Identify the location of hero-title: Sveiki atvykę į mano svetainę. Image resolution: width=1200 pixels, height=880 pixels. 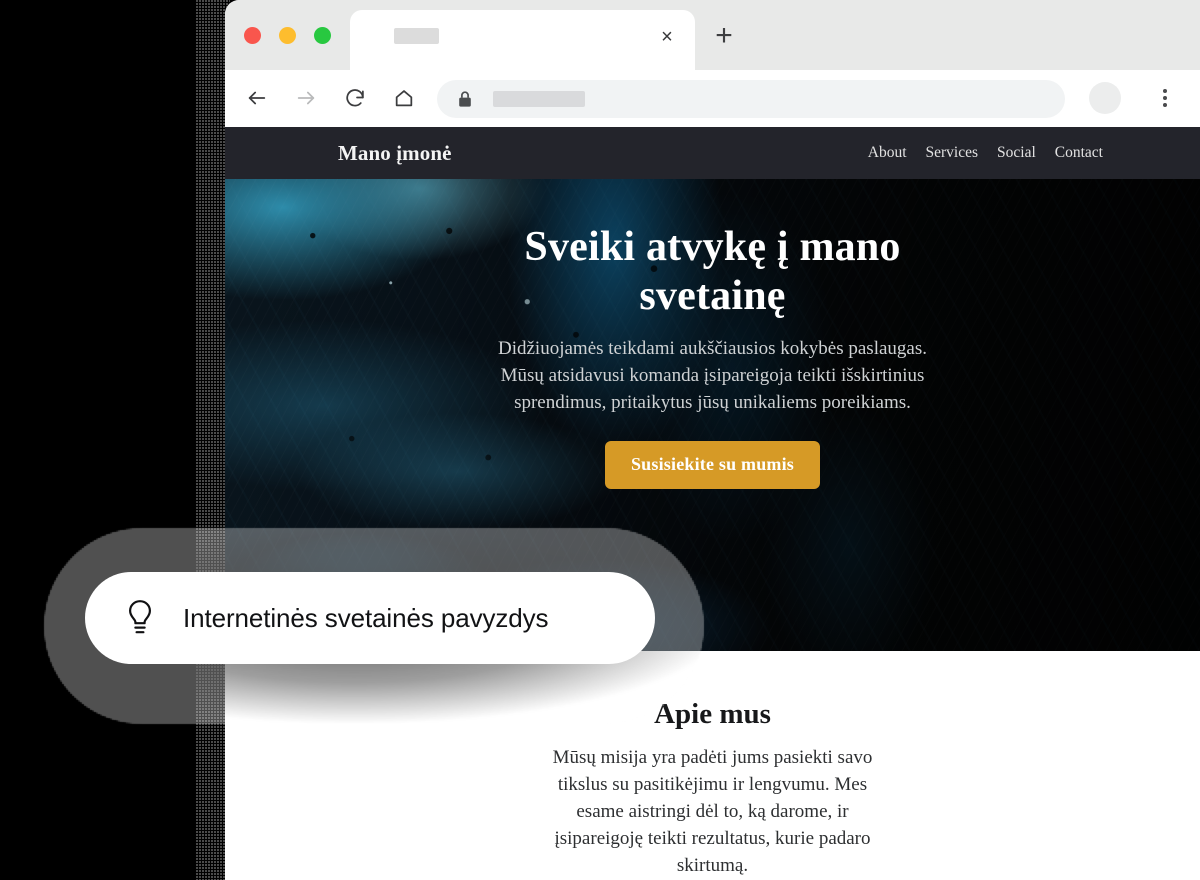
(712, 271).